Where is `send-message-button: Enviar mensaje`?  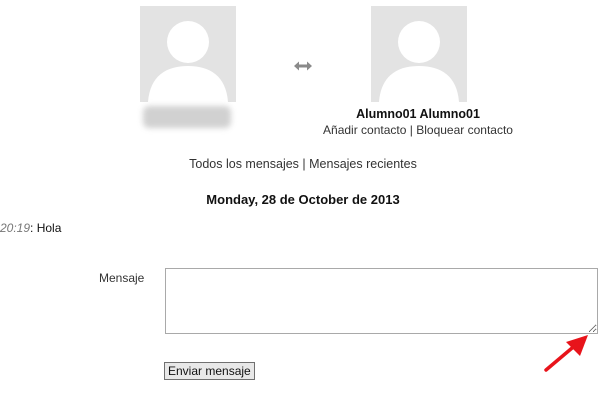
send-message-button: Enviar mensaje is located at coordinates (209, 371).